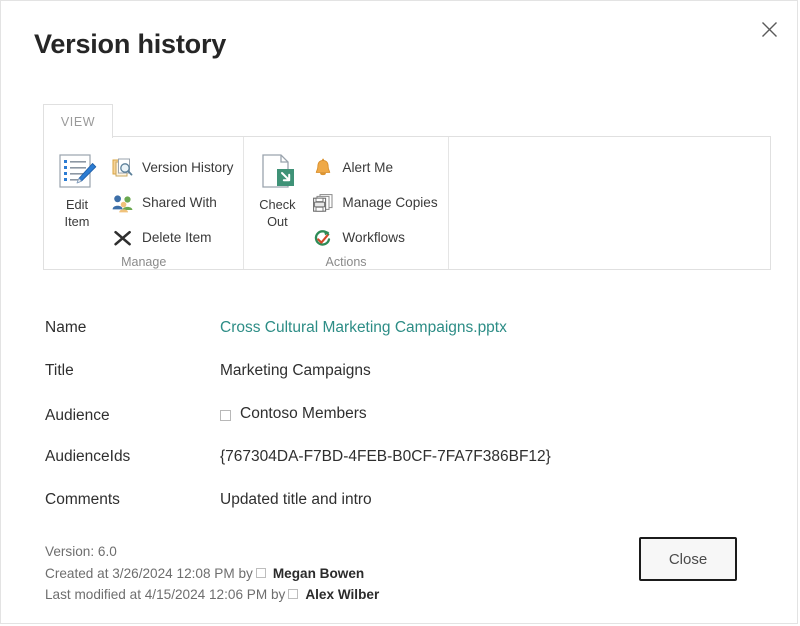 This screenshot has height=626, width=800. What do you see at coordinates (144, 262) in the screenshot?
I see `ribbon-group-manage-label: Manage` at bounding box center [144, 262].